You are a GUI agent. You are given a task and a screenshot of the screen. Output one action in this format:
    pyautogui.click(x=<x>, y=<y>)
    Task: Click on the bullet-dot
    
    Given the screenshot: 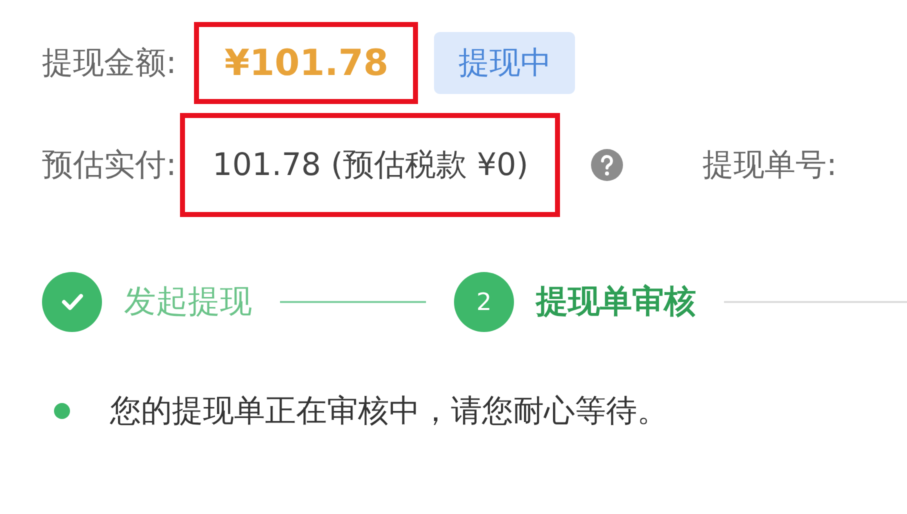 What is the action you would take?
    pyautogui.click(x=62, y=411)
    